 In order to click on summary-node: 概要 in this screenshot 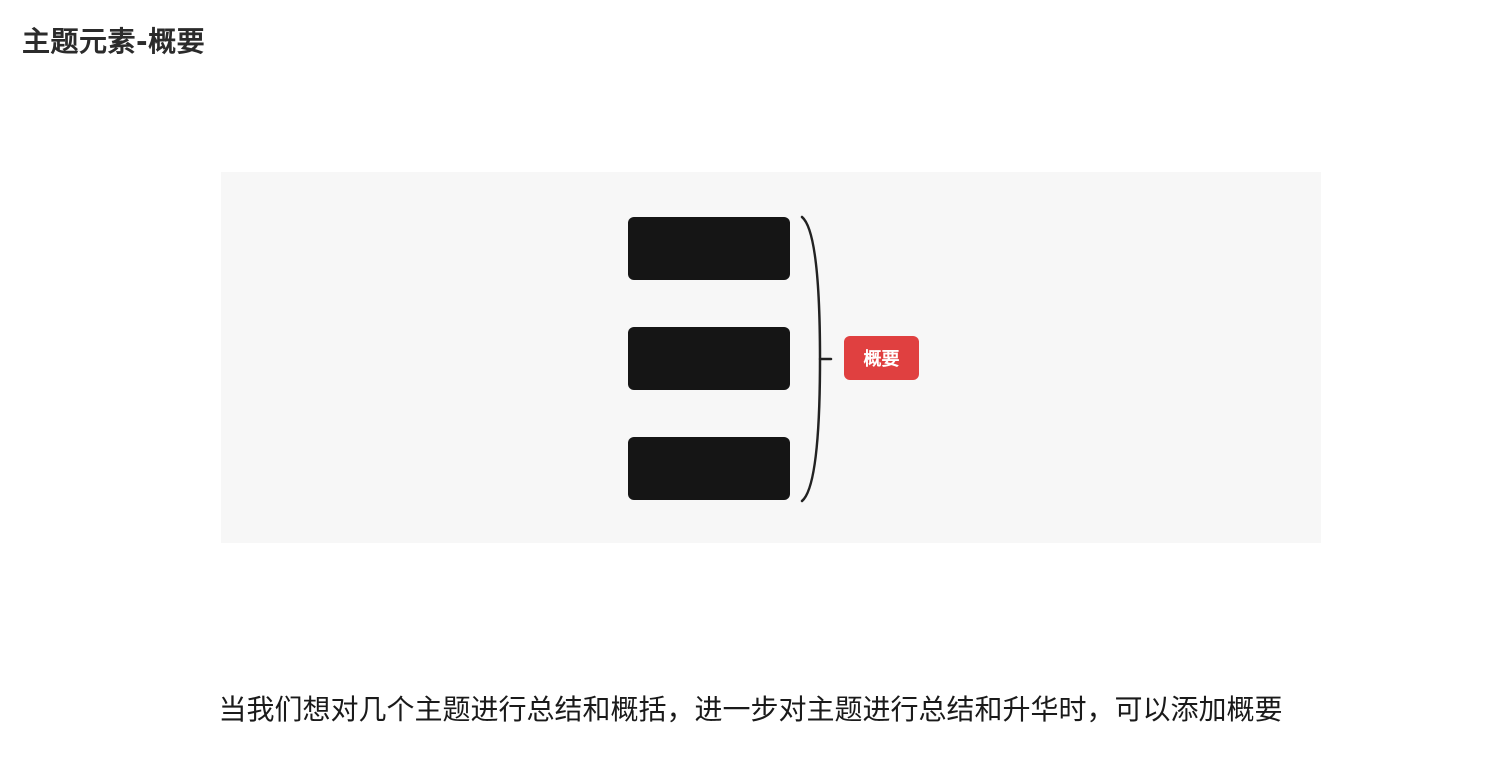, I will do `click(881, 358)`.